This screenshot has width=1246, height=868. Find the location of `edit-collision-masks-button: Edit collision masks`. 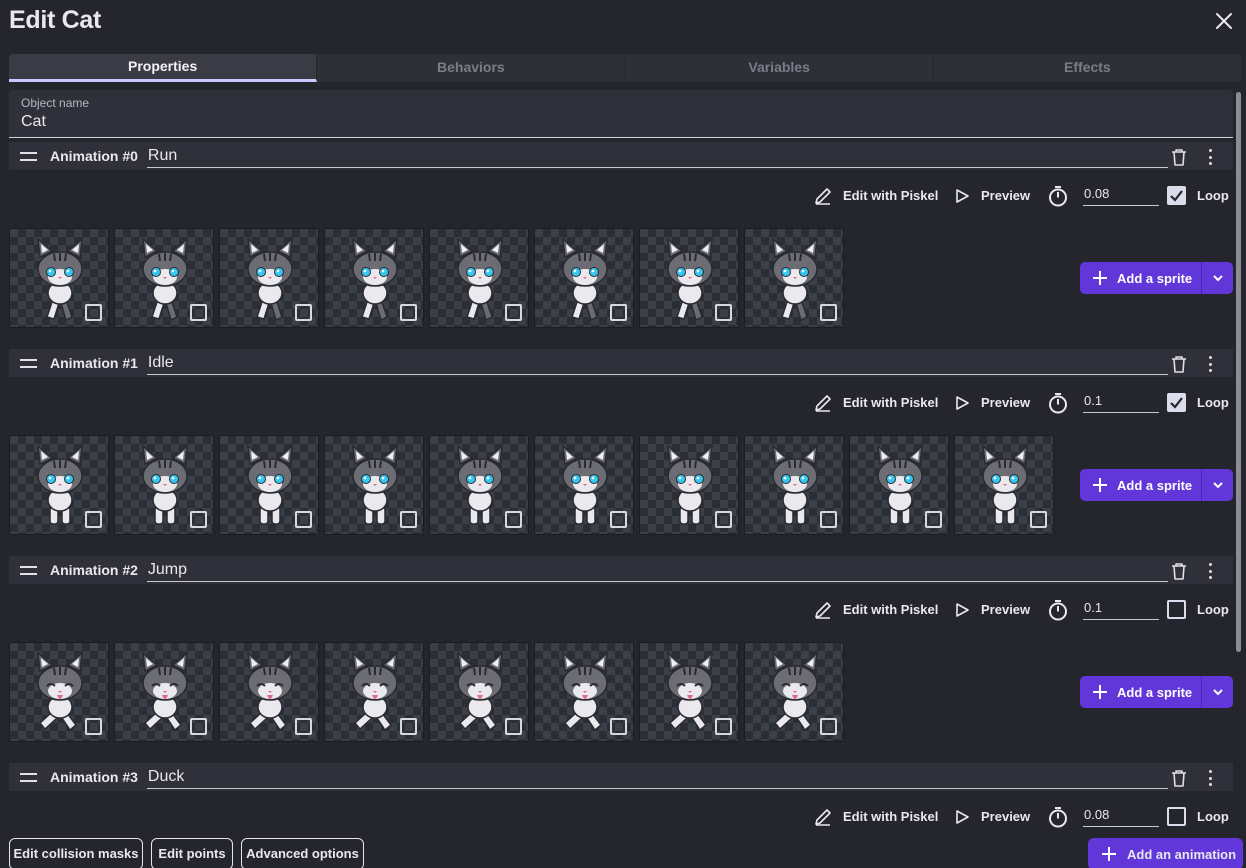

edit-collision-masks-button: Edit collision masks is located at coordinates (76, 853).